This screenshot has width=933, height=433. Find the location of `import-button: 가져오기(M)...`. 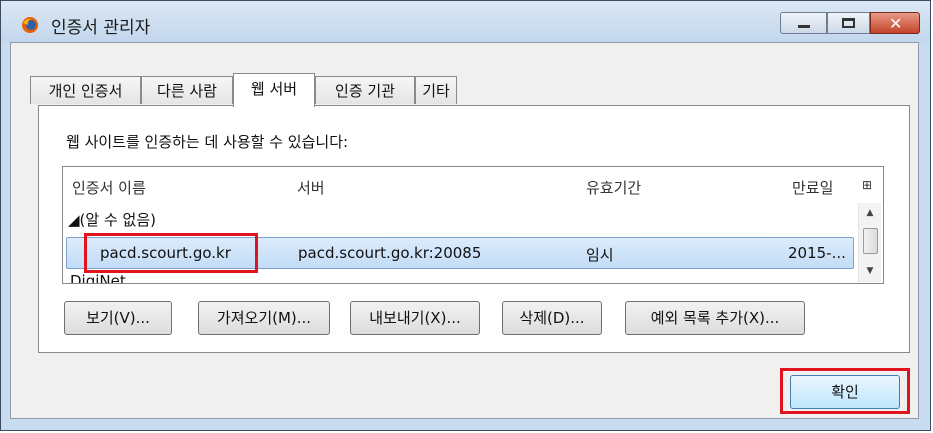

import-button: 가져오기(M)... is located at coordinates (264, 318).